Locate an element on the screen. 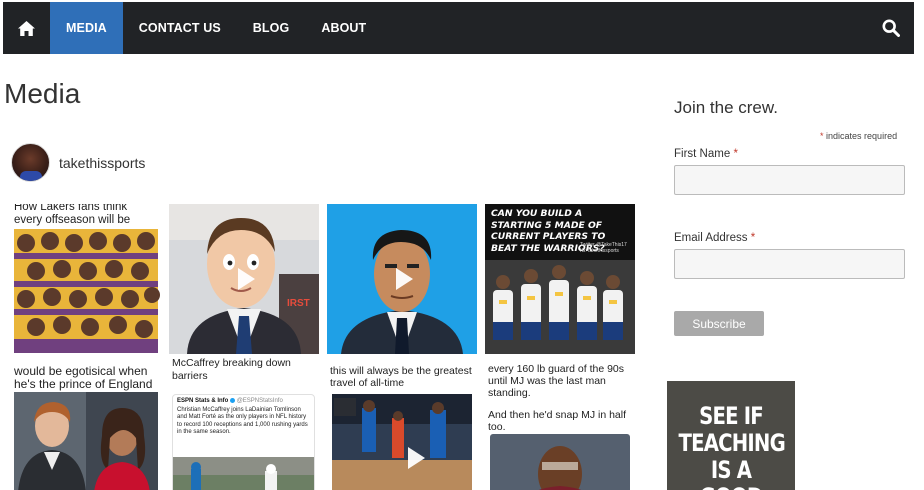 The height and width of the screenshot is (490, 924). nav-about: ABOUT is located at coordinates (343, 28).